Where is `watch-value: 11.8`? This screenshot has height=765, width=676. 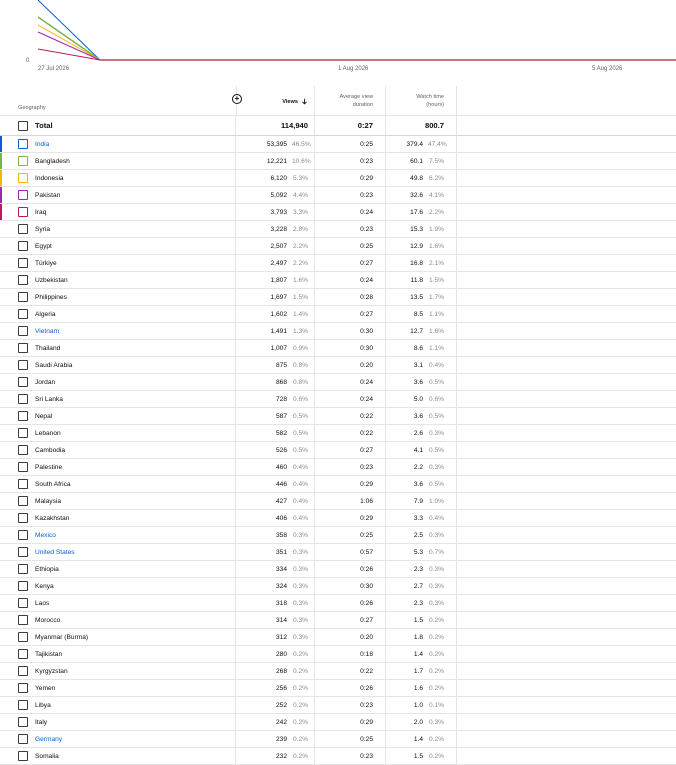
watch-value: 11.8 is located at coordinates (416, 280).